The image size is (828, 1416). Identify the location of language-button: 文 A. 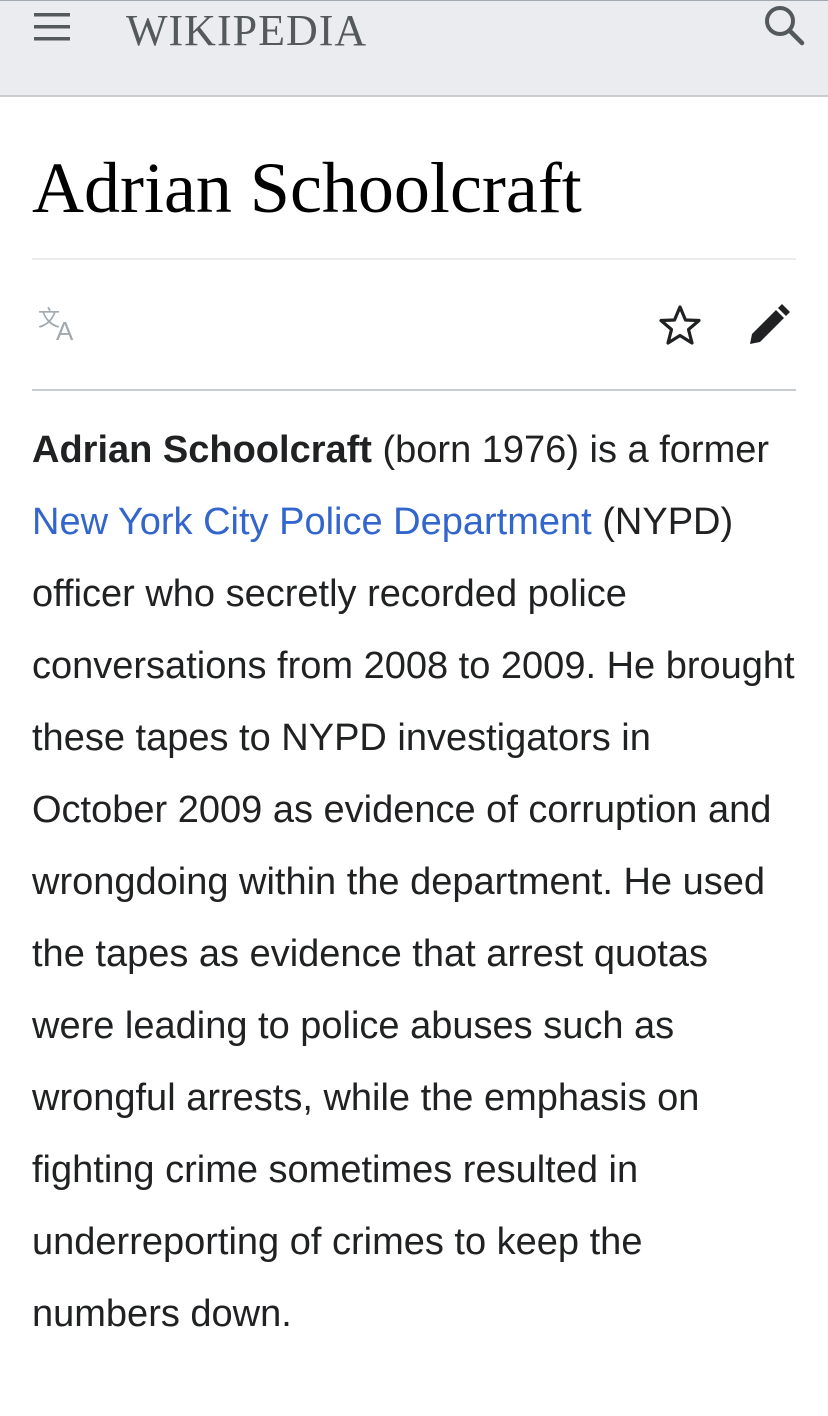
(61, 327).